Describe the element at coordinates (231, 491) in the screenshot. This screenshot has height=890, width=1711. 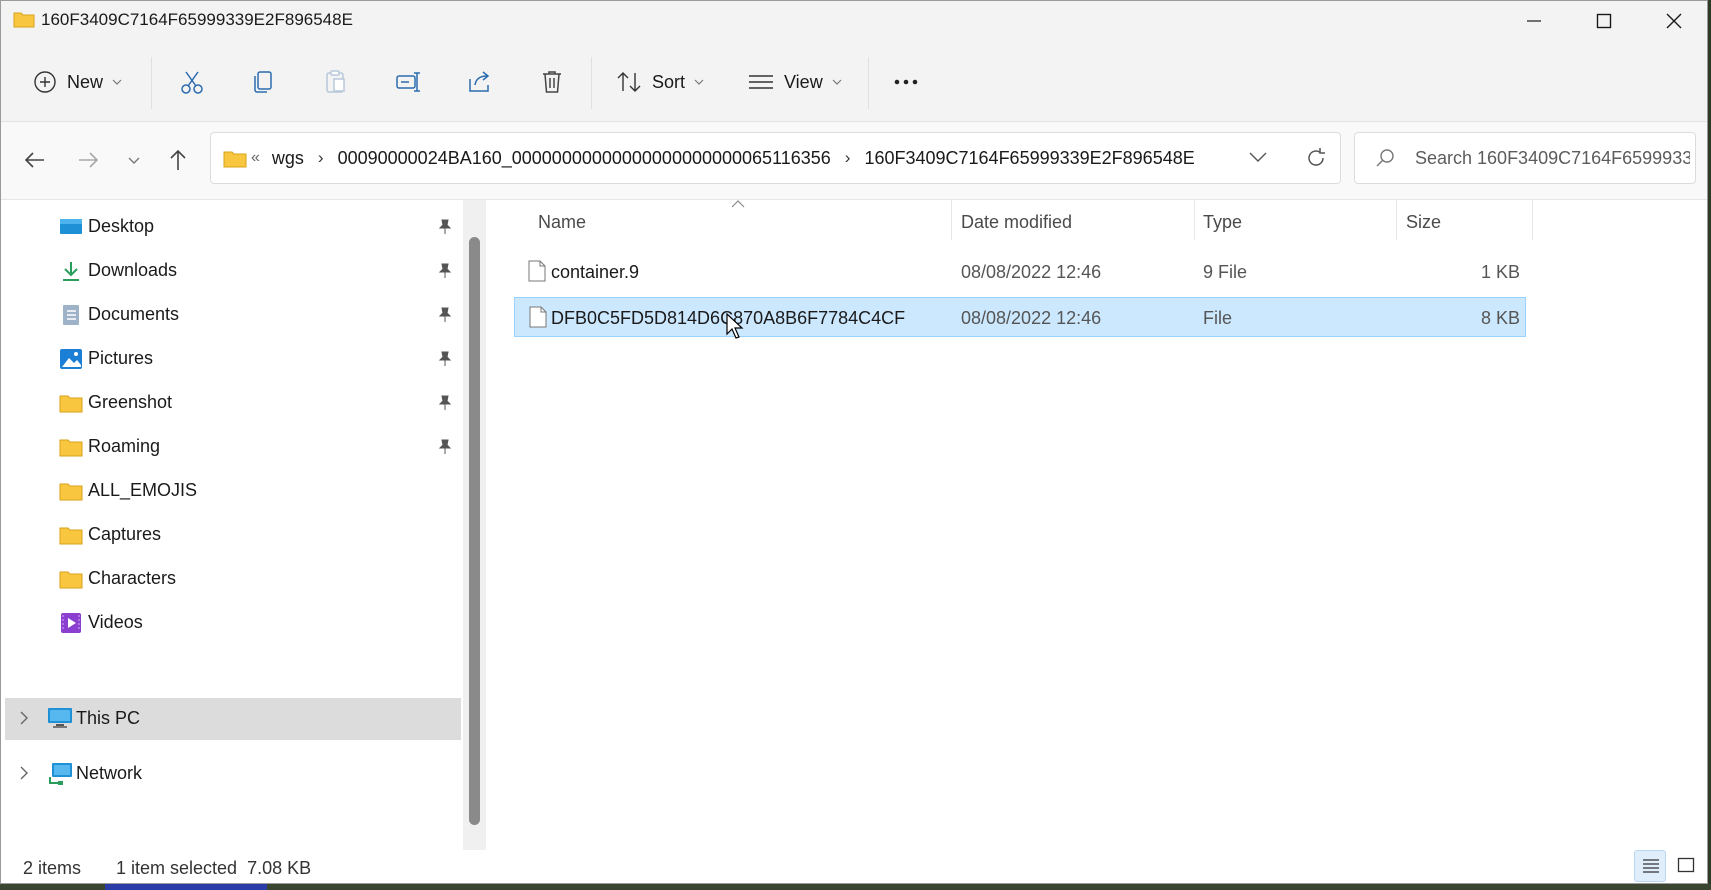
I see `sidebar-item-all-emojis: ALL_EMOJIS` at that location.